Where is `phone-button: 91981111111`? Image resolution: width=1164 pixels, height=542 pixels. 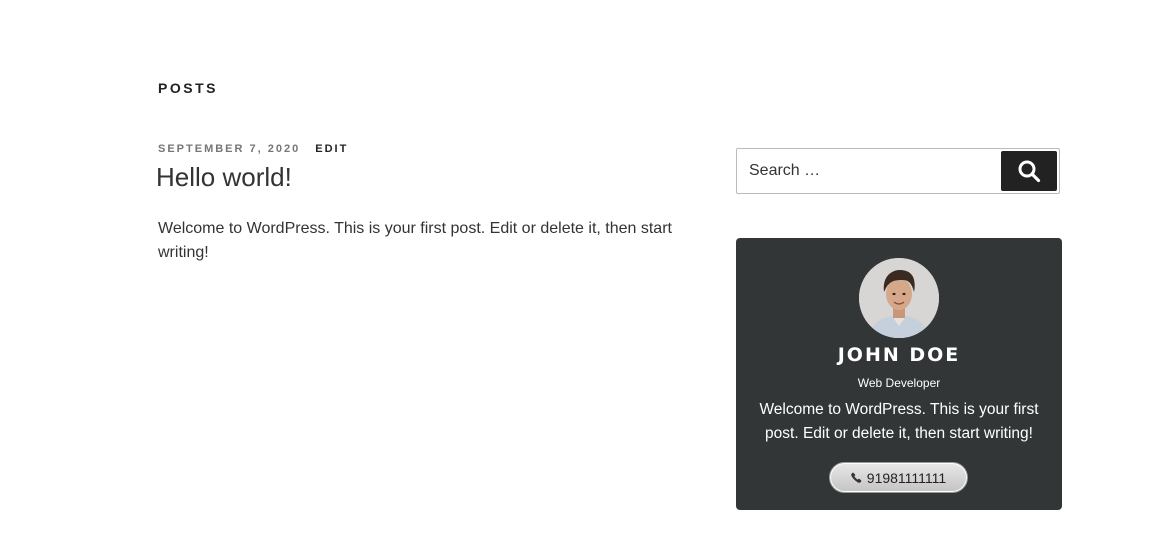 phone-button: 91981111111 is located at coordinates (898, 477).